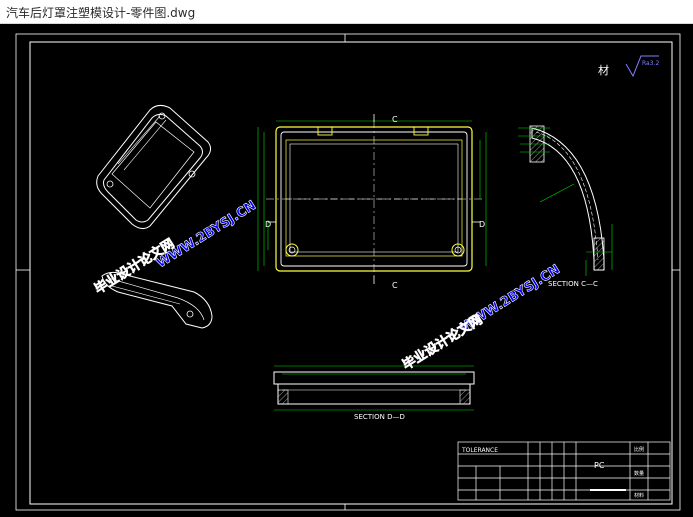 Image resolution: width=693 pixels, height=517 pixels. What do you see at coordinates (395, 119) in the screenshot?
I see `cut-letter-c-top: C` at bounding box center [395, 119].